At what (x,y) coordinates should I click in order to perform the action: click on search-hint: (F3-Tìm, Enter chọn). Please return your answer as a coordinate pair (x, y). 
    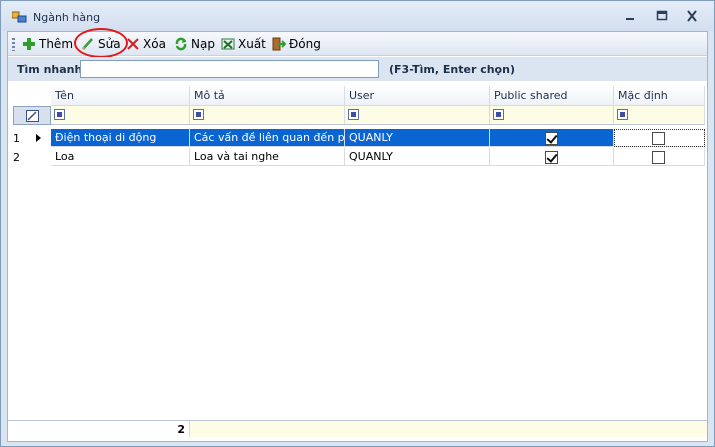
    Looking at the image, I should click on (452, 69).